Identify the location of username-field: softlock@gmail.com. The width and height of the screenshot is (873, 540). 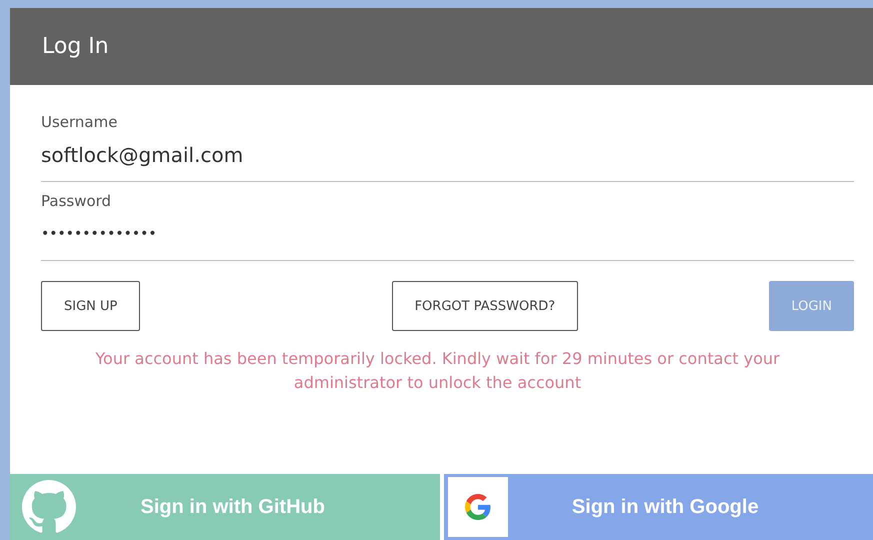
(447, 160).